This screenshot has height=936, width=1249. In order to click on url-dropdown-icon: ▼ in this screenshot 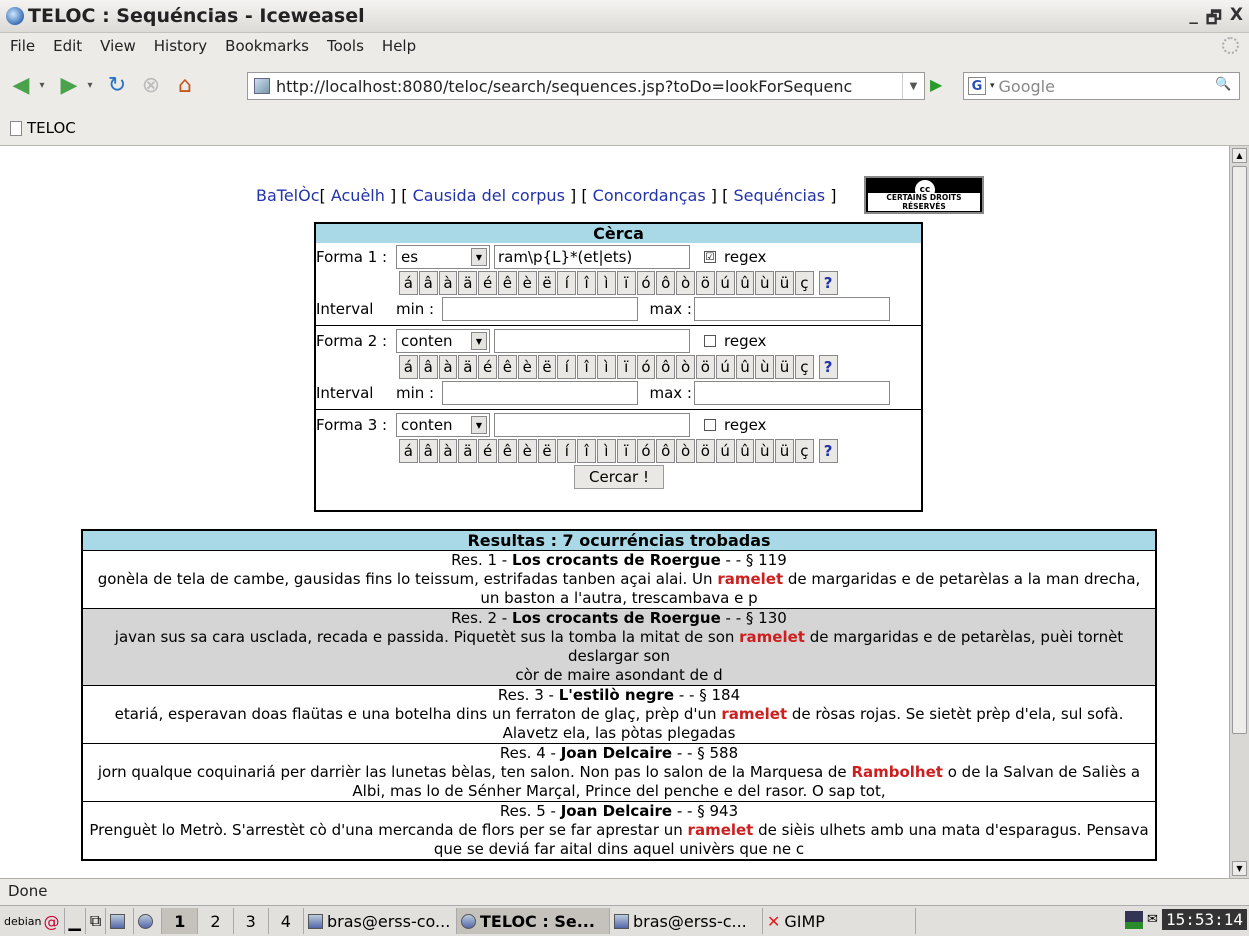, I will do `click(913, 86)`.